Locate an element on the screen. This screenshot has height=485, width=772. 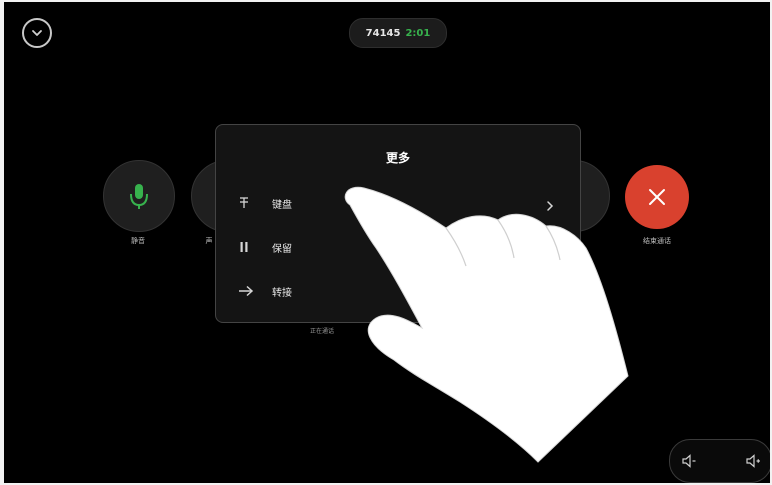
volume-up-icon is located at coordinates (753, 461).